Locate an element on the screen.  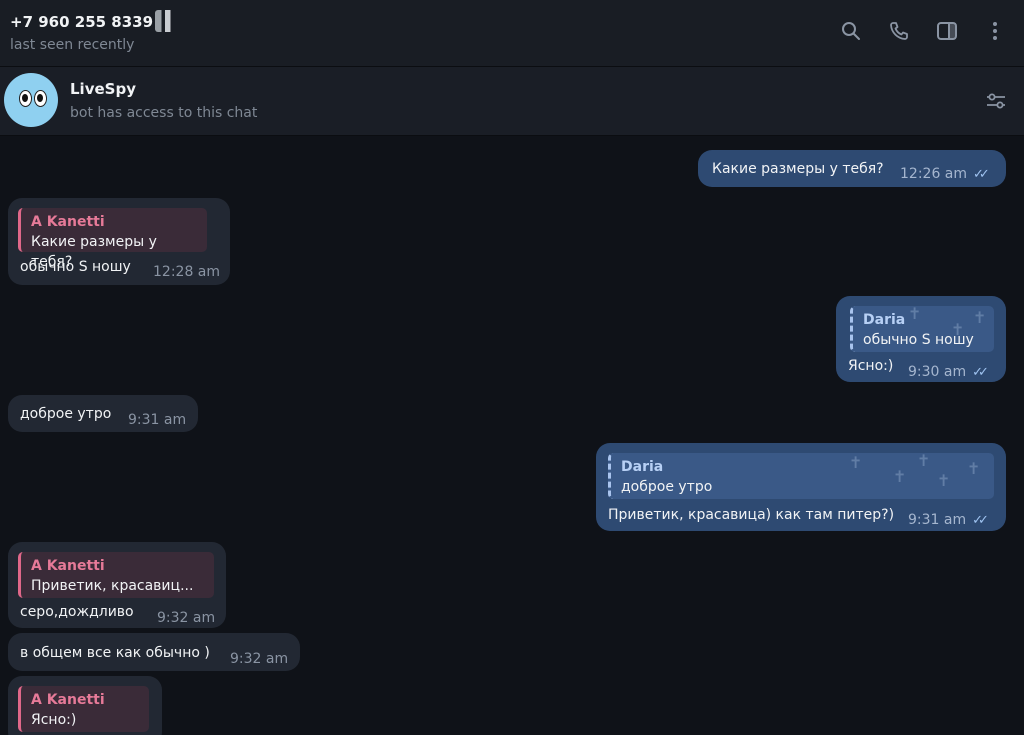
message-text: обычно S ношу is located at coordinates (75, 267).